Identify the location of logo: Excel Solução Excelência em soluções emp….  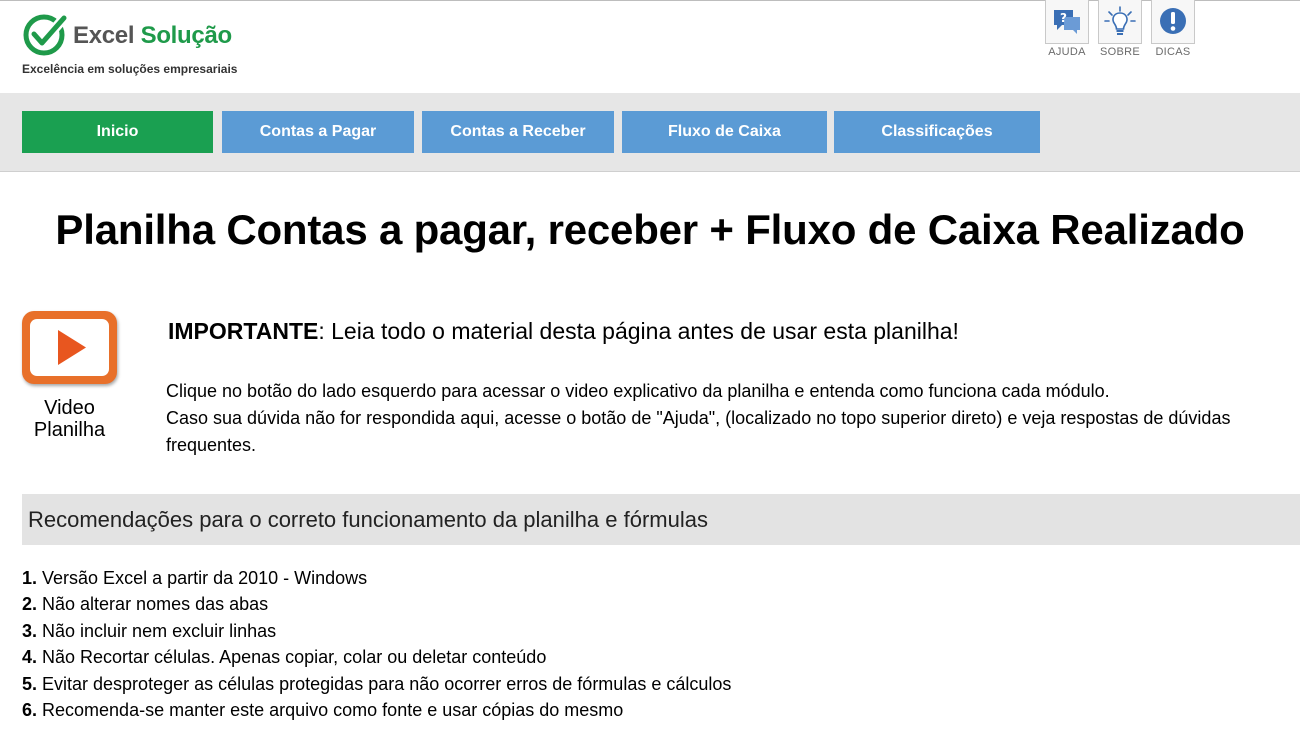
(152, 45).